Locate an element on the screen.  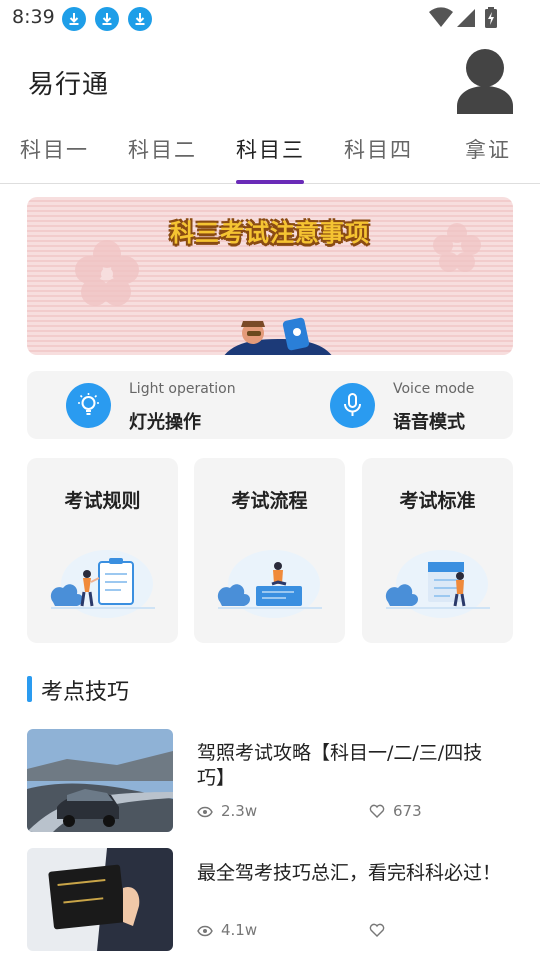
user-avatar-icon is located at coordinates (485, 81).